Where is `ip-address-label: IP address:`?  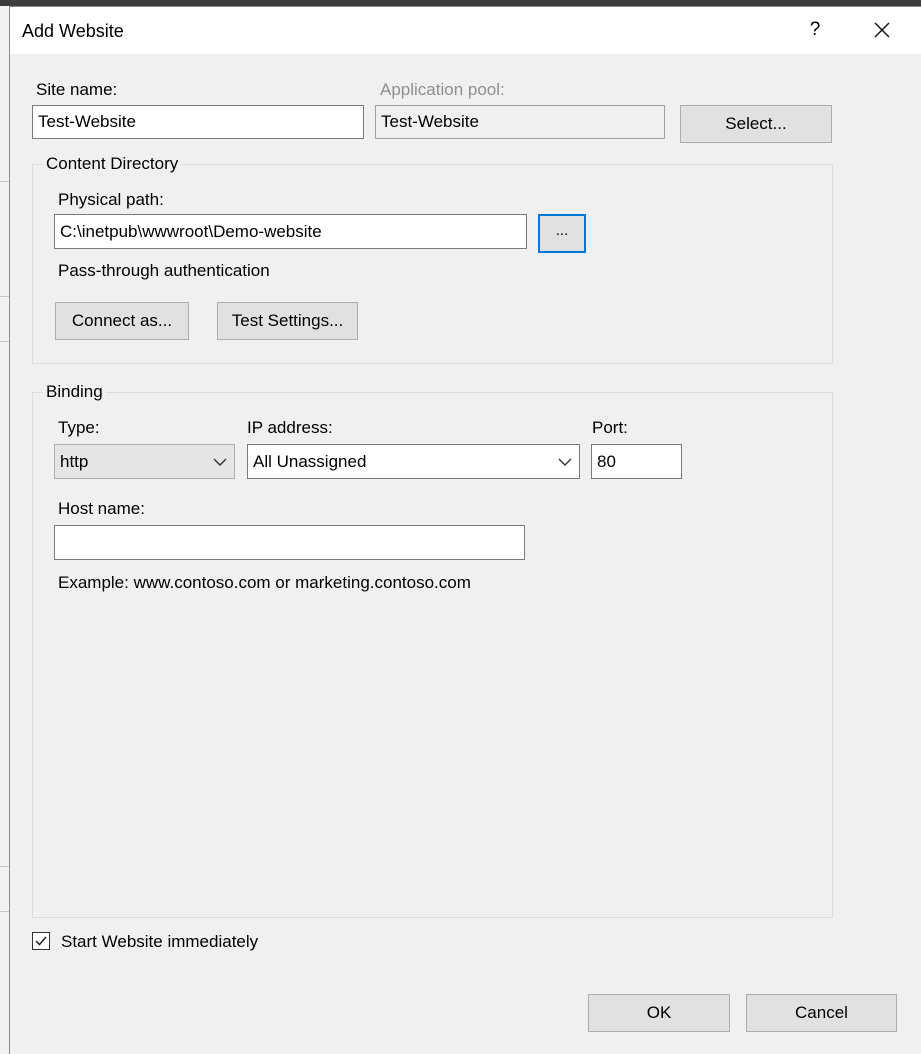
ip-address-label: IP address: is located at coordinates (290, 427).